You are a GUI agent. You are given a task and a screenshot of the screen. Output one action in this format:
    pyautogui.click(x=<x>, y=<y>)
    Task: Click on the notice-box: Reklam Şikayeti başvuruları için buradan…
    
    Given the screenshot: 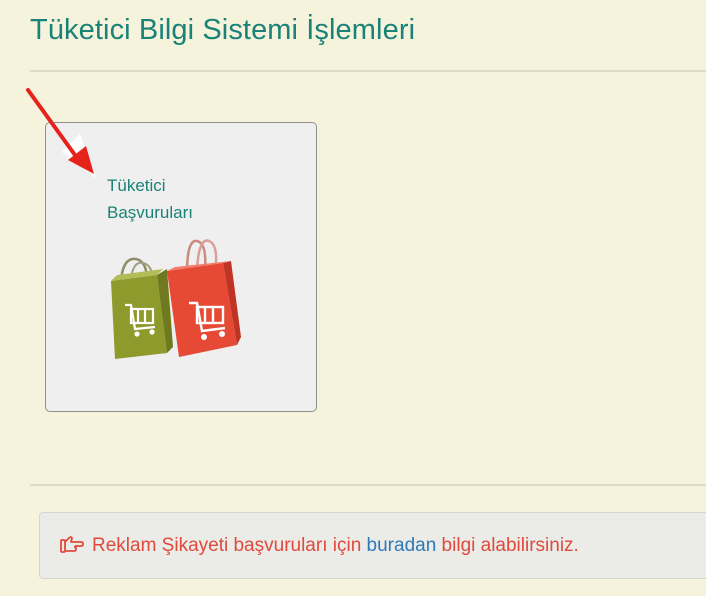 What is the action you would take?
    pyautogui.click(x=372, y=545)
    